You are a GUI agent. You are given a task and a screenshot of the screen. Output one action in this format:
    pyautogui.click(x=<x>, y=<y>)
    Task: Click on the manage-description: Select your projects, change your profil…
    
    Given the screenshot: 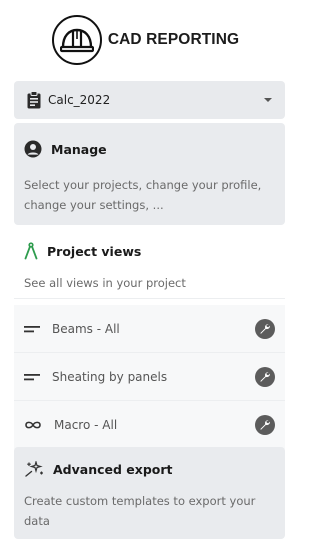 What is the action you would take?
    pyautogui.click(x=143, y=195)
    